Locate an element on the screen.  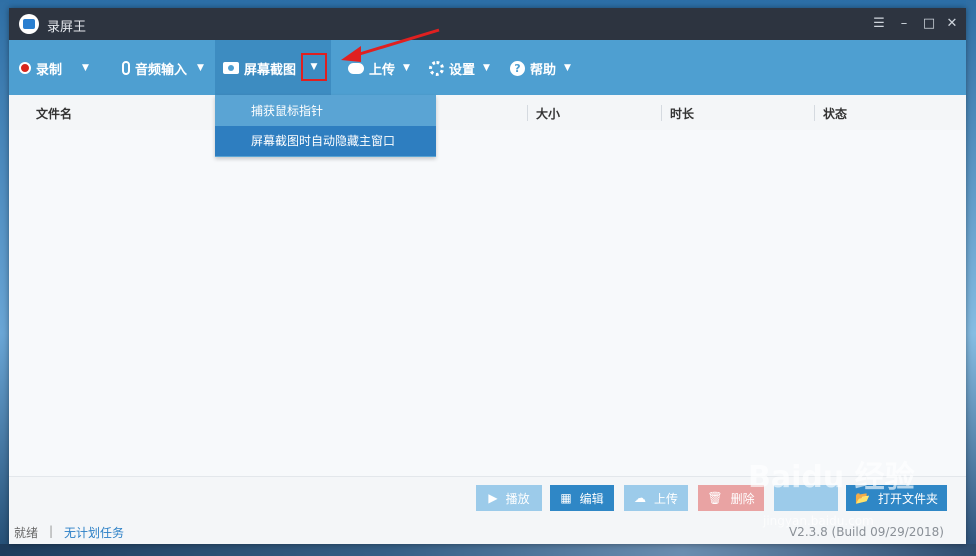
audio-input-label: 音频输入 is located at coordinates (161, 70).